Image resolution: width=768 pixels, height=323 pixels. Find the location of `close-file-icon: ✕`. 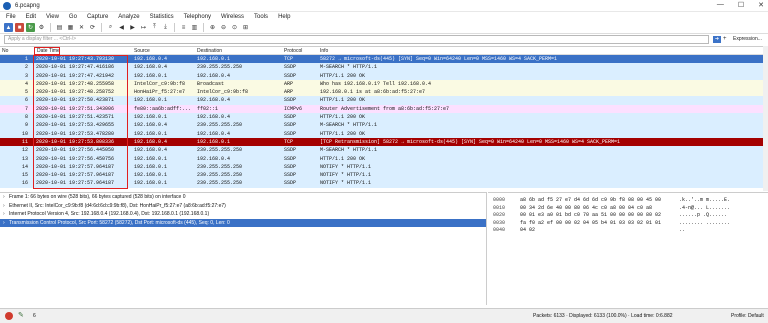

close-file-icon: ✕ is located at coordinates (81, 27).